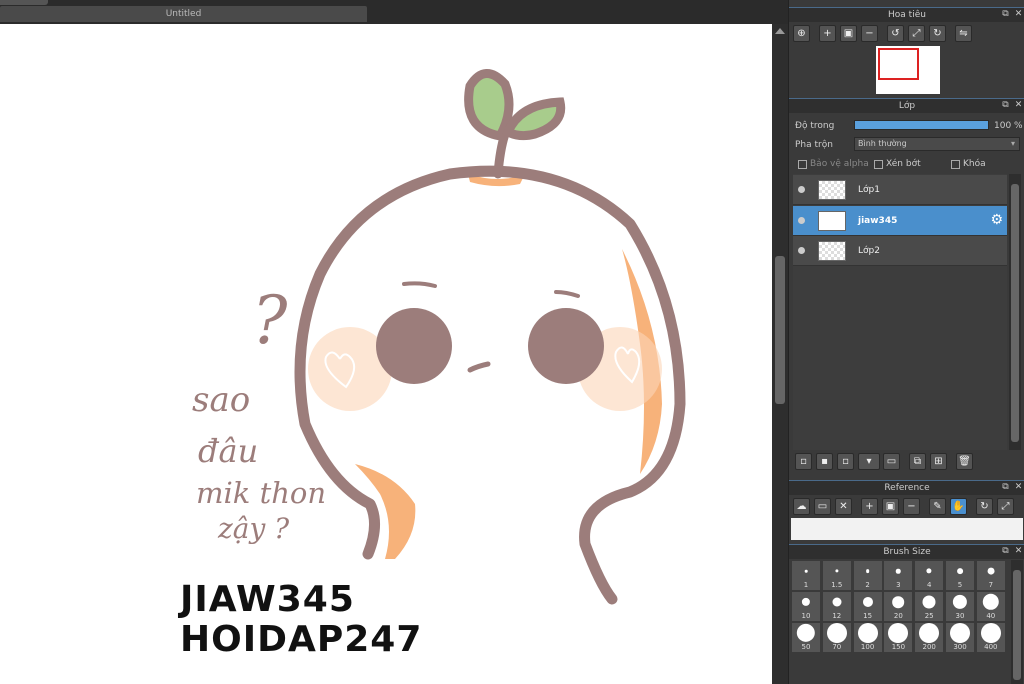 The image size is (1024, 684). Describe the element at coordinates (964, 461) in the screenshot. I see `delete-layer-icon: 🗑` at that location.